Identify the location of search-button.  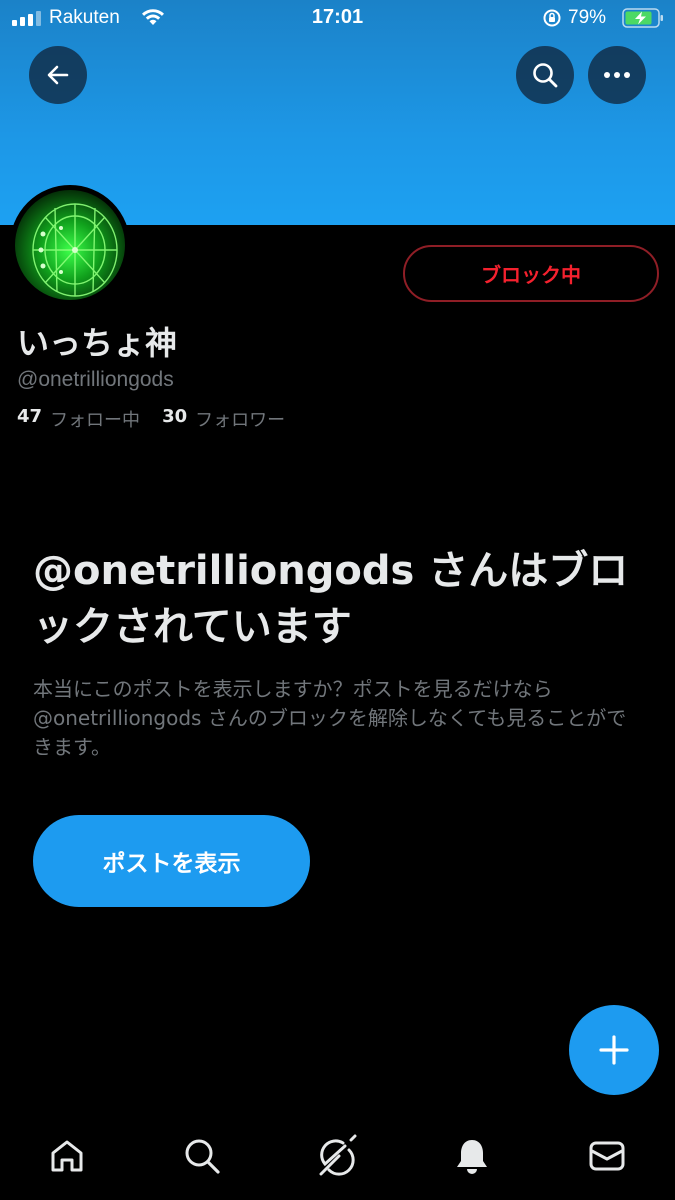
(545, 75).